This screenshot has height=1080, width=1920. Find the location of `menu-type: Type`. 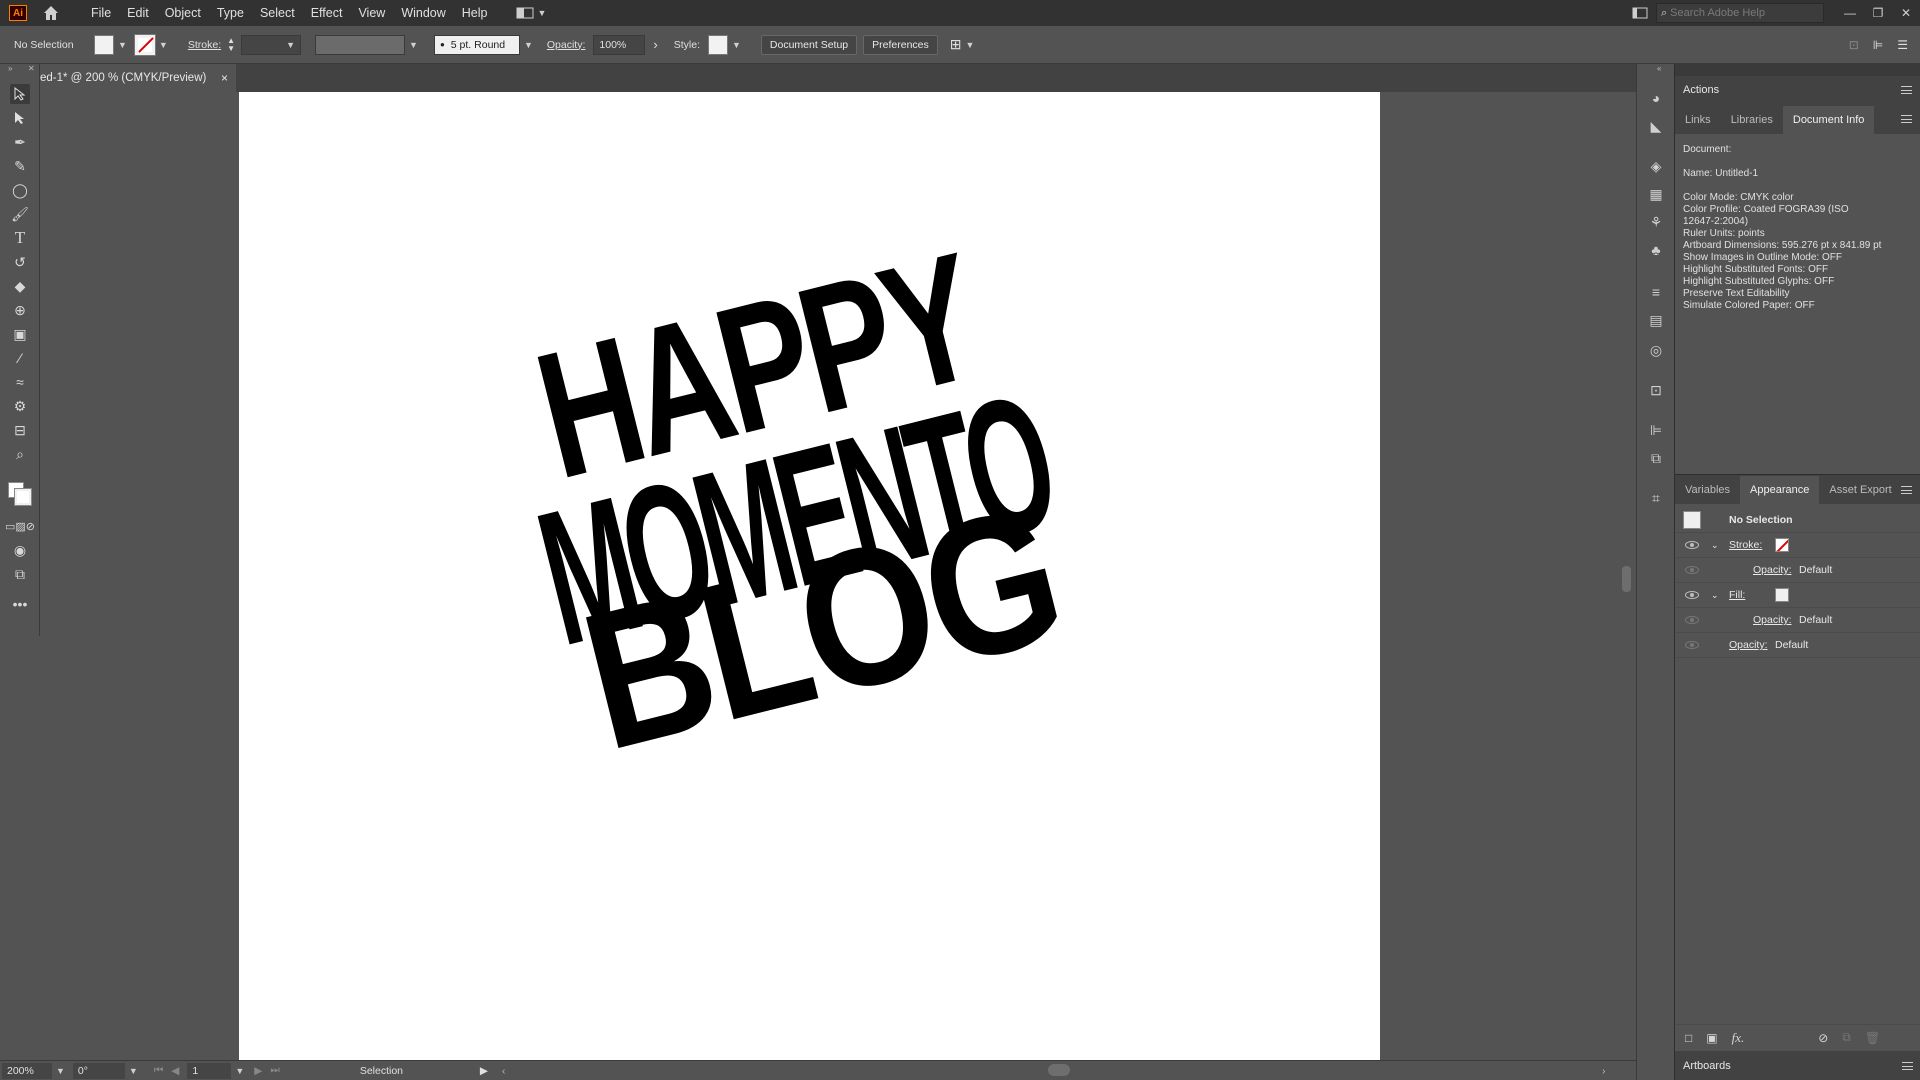

menu-type: Type is located at coordinates (230, 13).